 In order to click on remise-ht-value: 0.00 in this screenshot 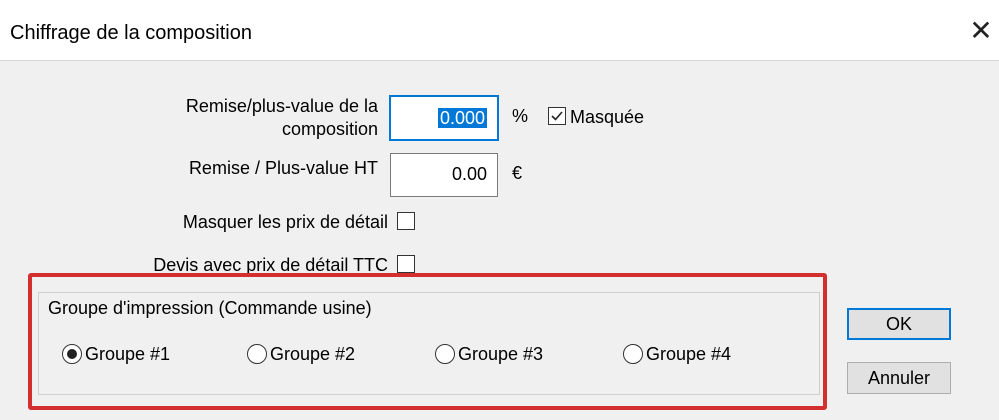, I will do `click(469, 174)`.